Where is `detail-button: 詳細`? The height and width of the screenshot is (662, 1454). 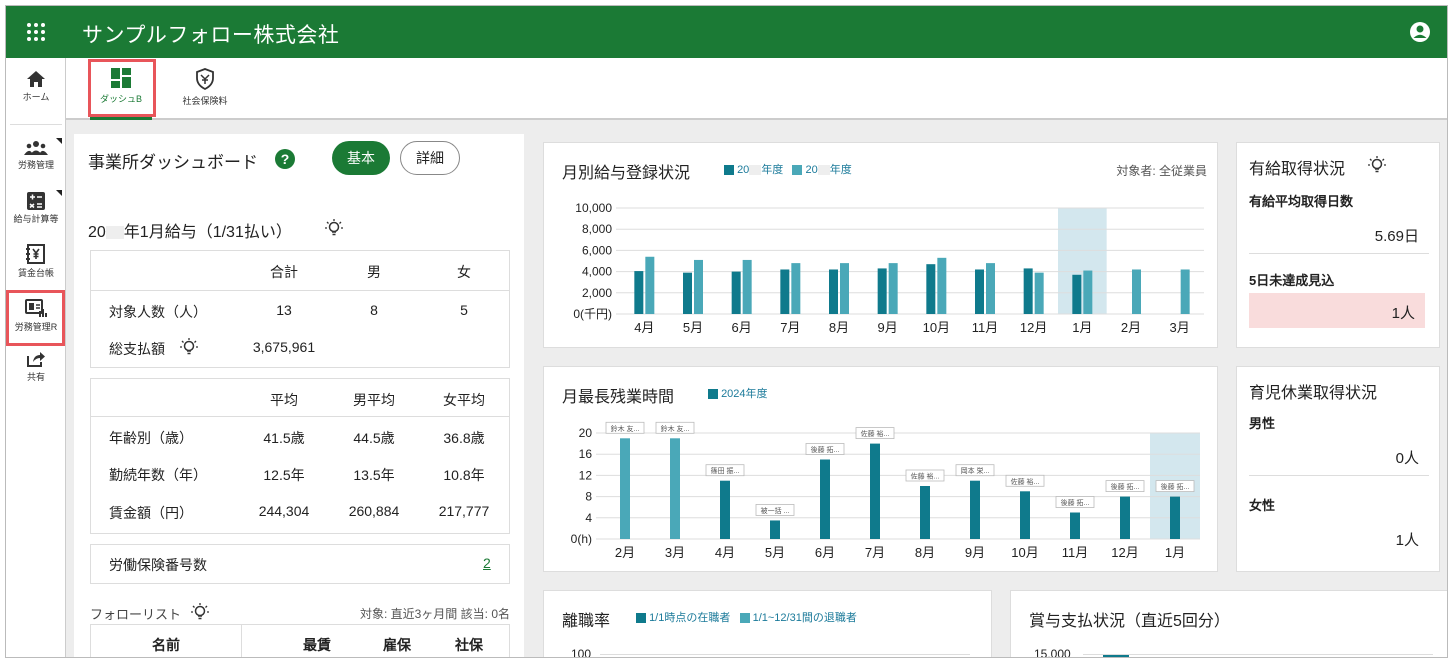
detail-button: 詳細 is located at coordinates (430, 158).